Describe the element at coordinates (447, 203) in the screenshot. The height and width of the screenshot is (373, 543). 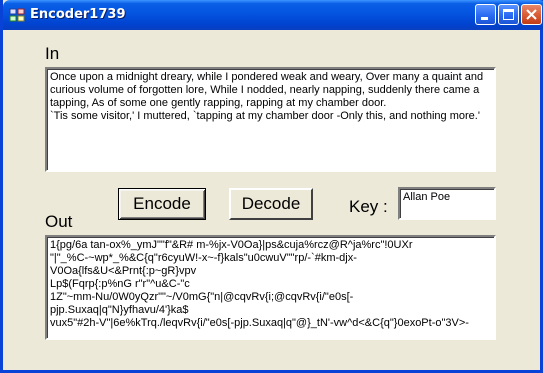
I see `key-input: Allan Poe` at that location.